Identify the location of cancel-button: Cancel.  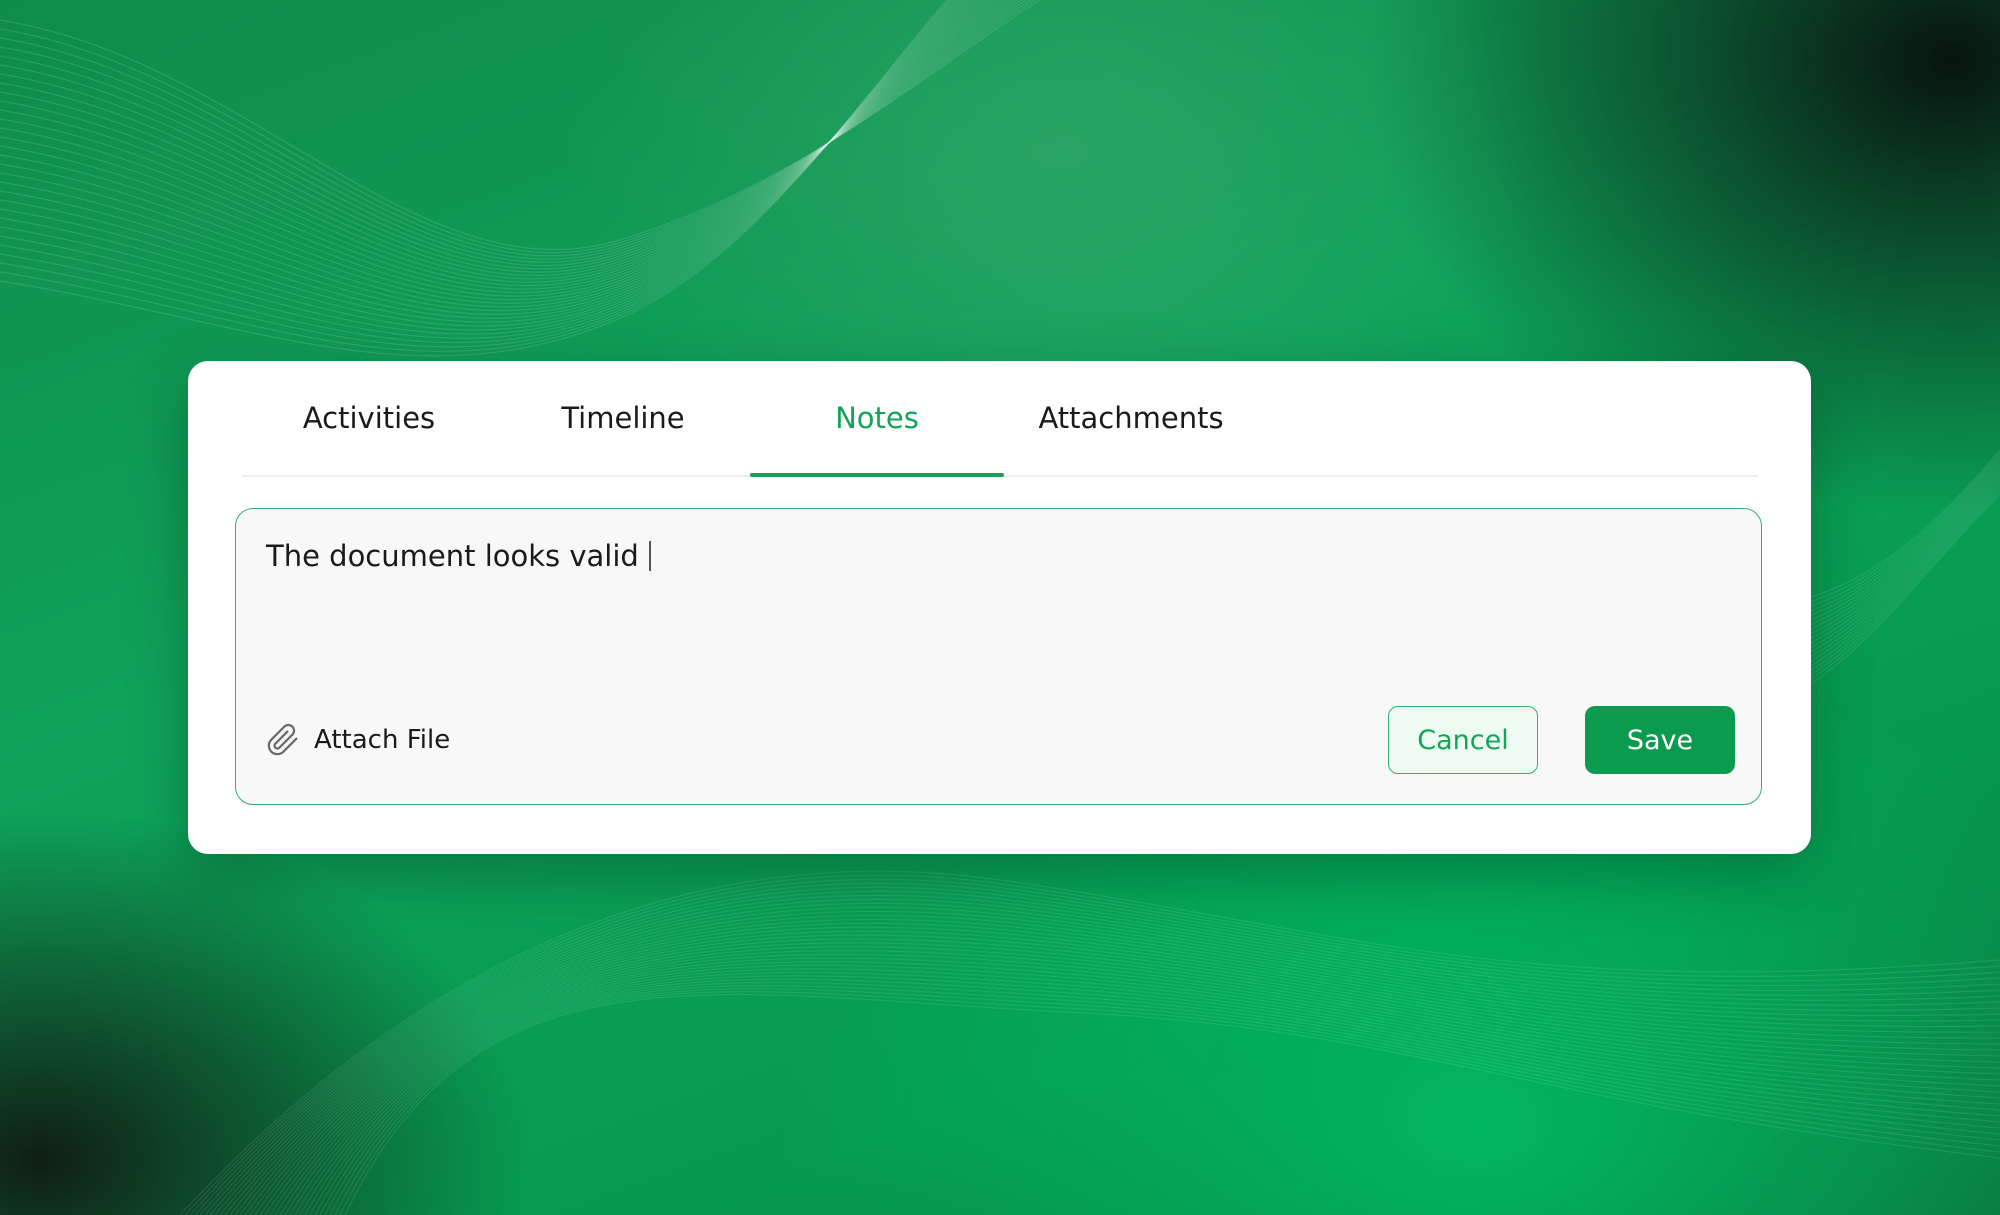
(1463, 740).